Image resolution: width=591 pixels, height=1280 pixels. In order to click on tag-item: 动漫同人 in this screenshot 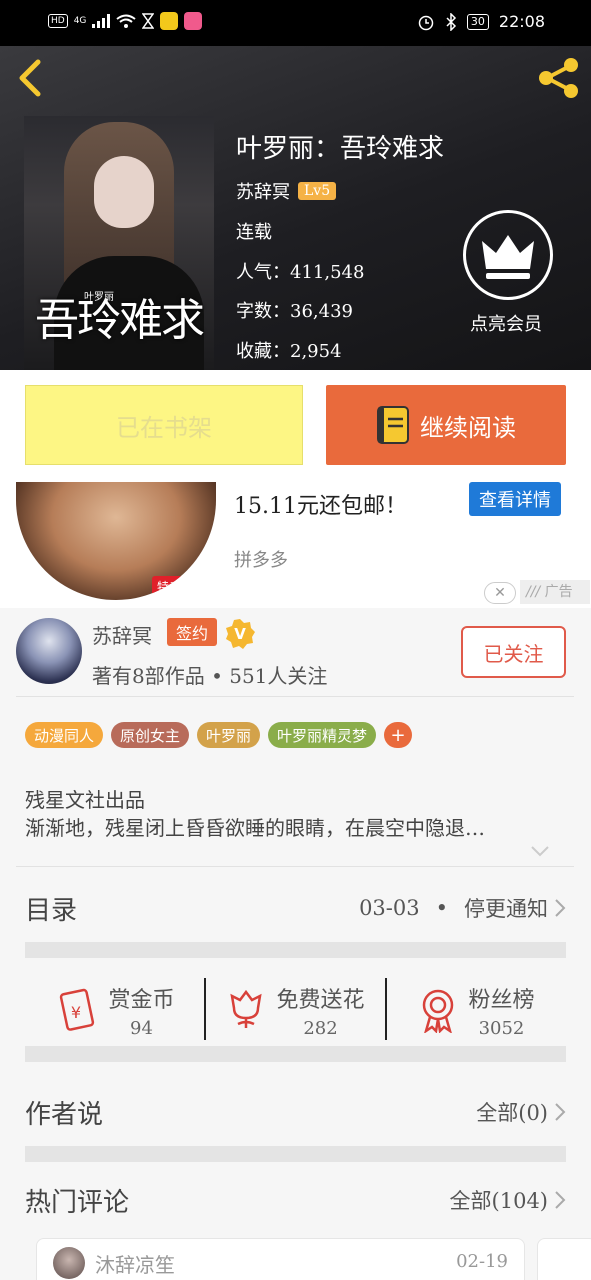, I will do `click(64, 735)`.